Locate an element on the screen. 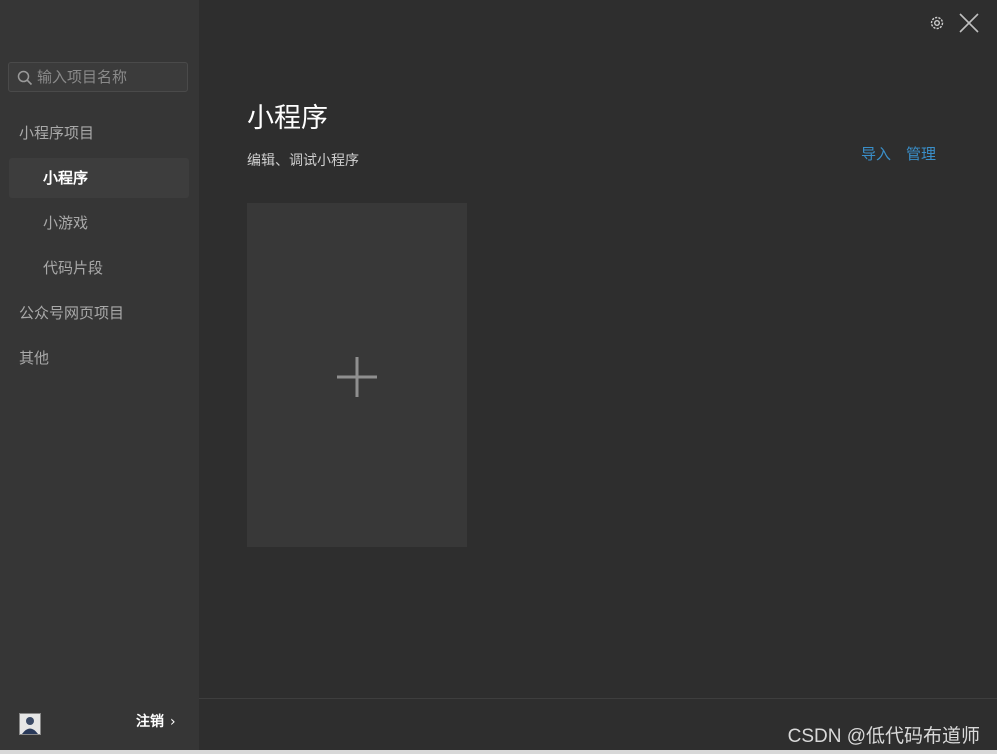 The image size is (997, 754). import-link: 导入 is located at coordinates (876, 153).